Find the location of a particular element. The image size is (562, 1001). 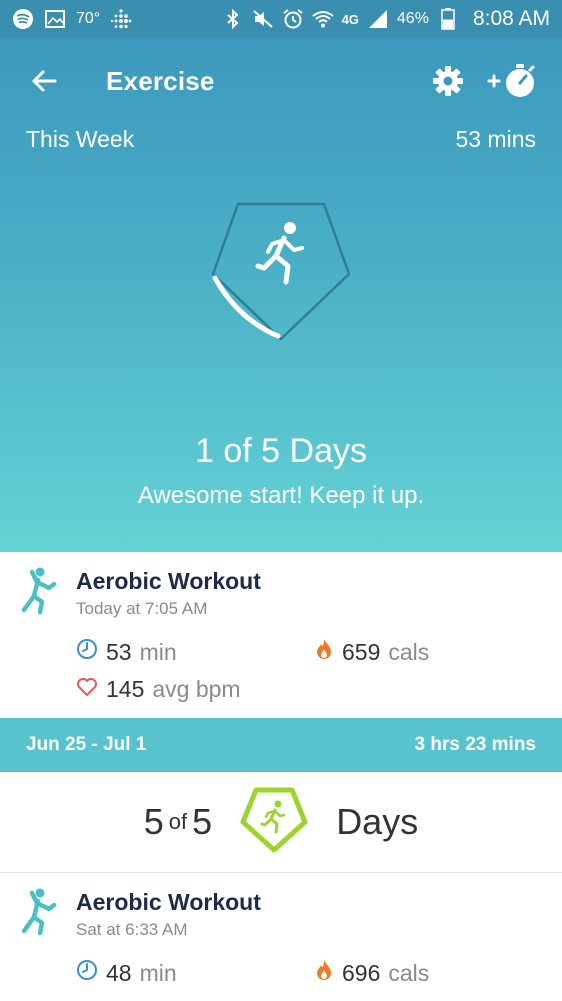

wifi-icon is located at coordinates (322, 19).